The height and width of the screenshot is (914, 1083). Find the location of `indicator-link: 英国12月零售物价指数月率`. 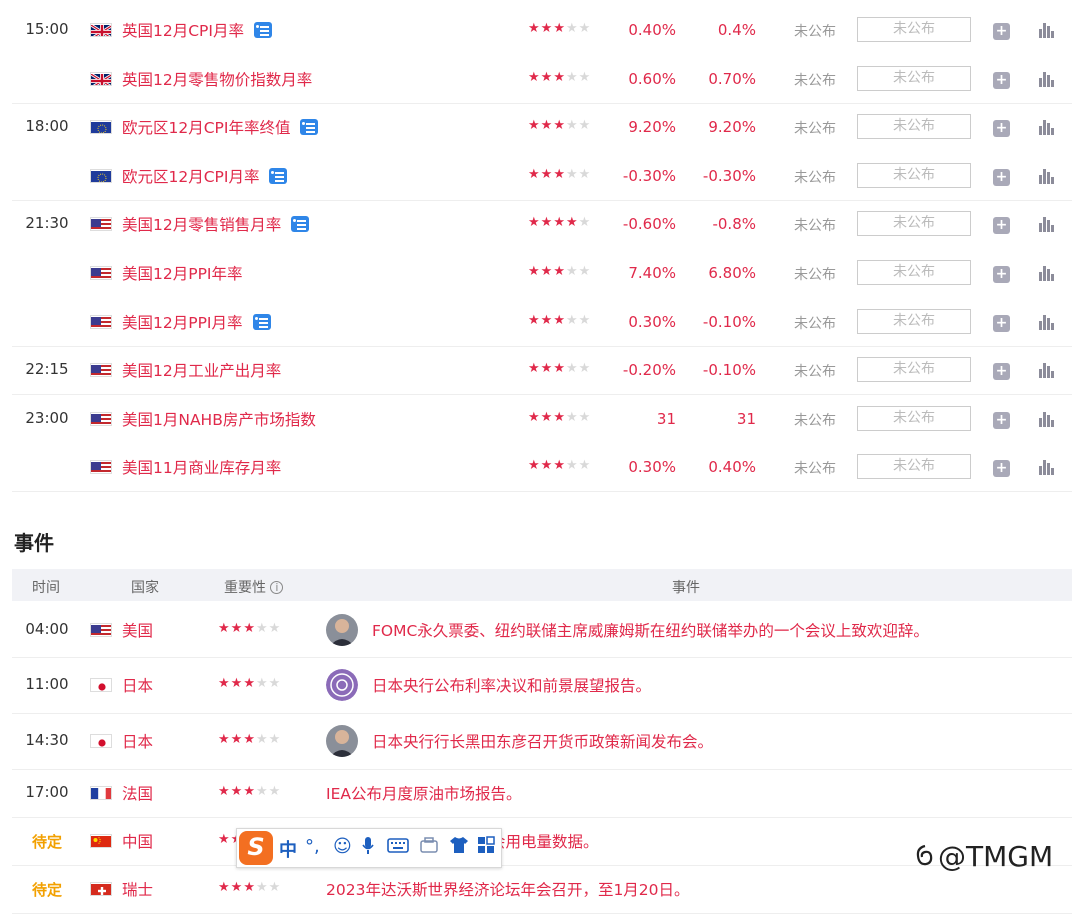

indicator-link: 英国12月零售物价指数月率 is located at coordinates (217, 79).